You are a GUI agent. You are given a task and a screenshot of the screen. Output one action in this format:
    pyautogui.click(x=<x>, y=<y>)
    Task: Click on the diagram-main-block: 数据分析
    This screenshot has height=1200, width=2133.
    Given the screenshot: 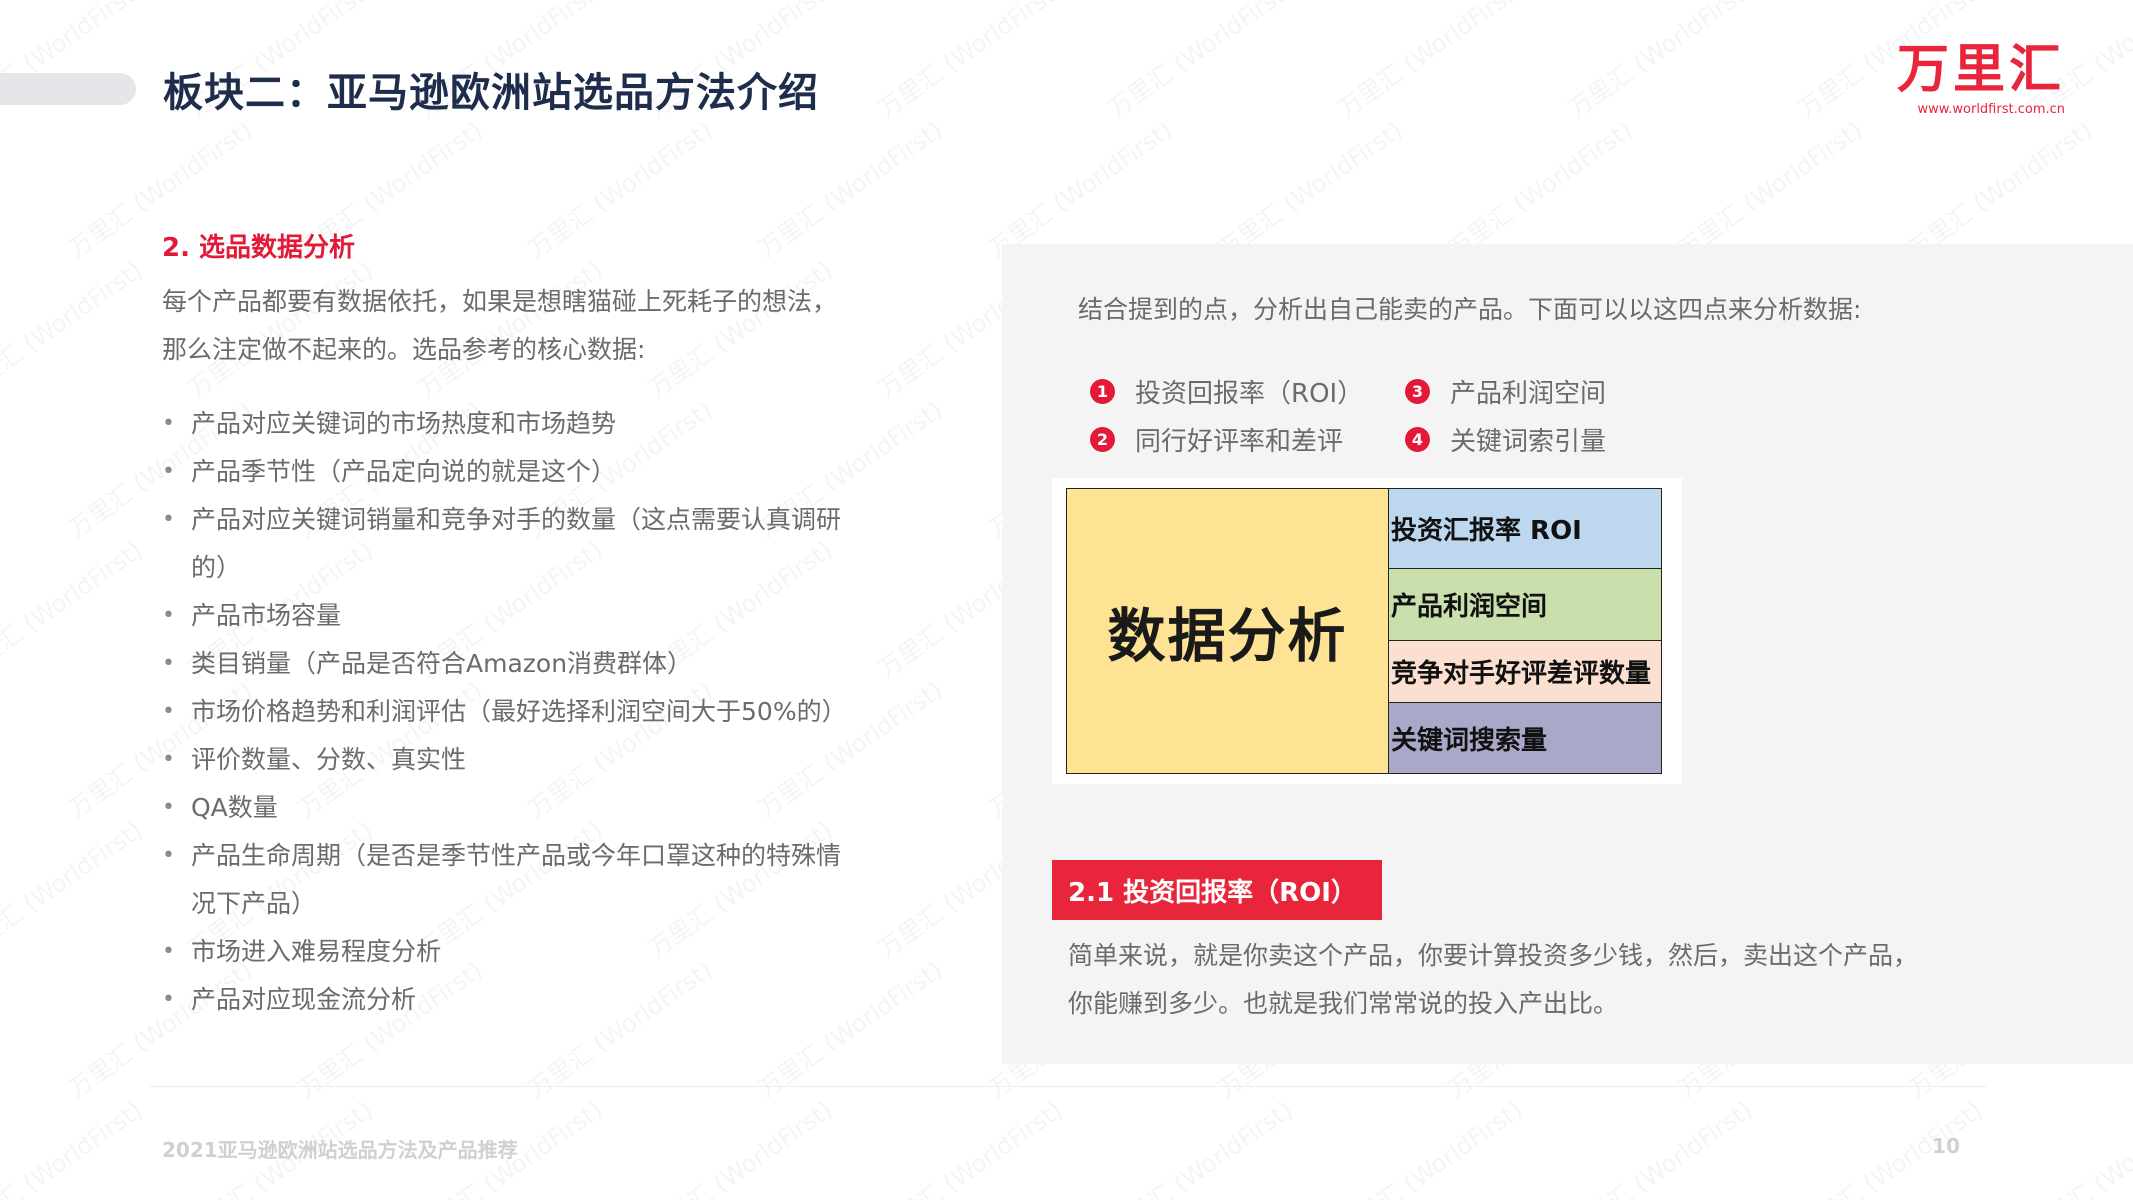 What is the action you would take?
    pyautogui.click(x=1228, y=631)
    